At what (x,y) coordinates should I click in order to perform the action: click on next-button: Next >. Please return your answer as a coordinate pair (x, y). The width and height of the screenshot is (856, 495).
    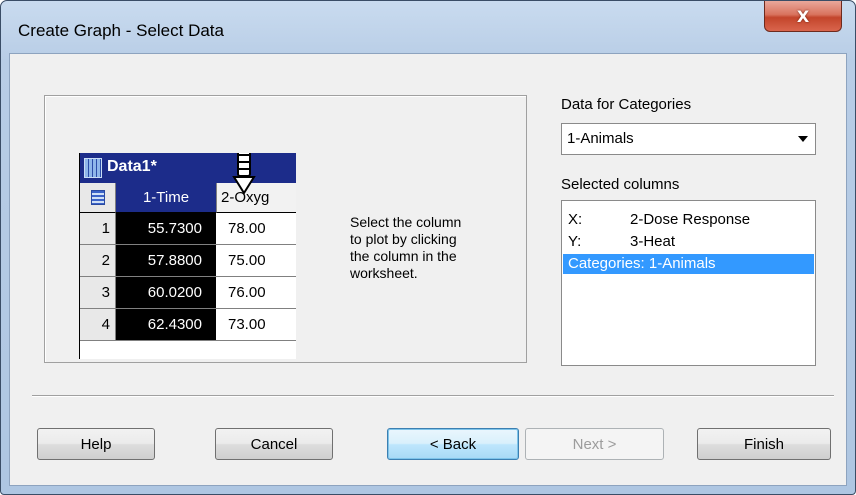
    Looking at the image, I should click on (594, 444).